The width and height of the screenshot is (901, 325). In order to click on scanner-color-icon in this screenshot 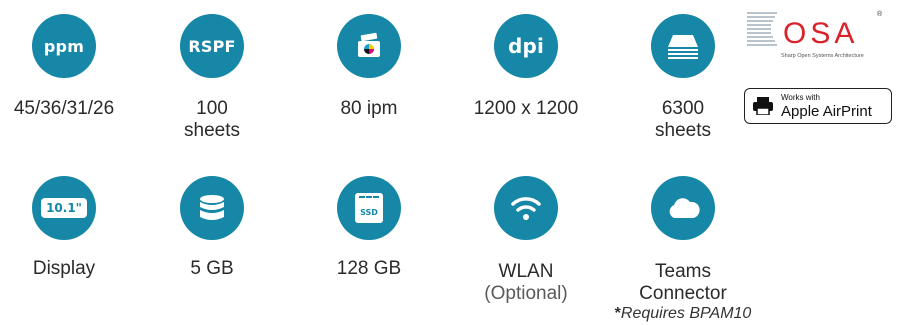, I will do `click(369, 46)`.